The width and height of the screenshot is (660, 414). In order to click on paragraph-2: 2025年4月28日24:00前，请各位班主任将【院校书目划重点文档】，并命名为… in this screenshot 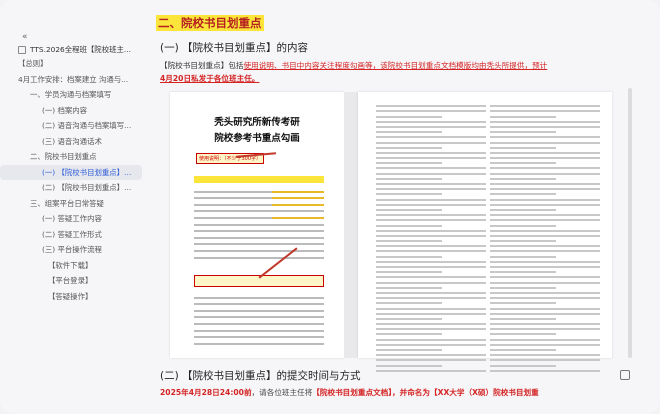, I will do `click(349, 392)`.